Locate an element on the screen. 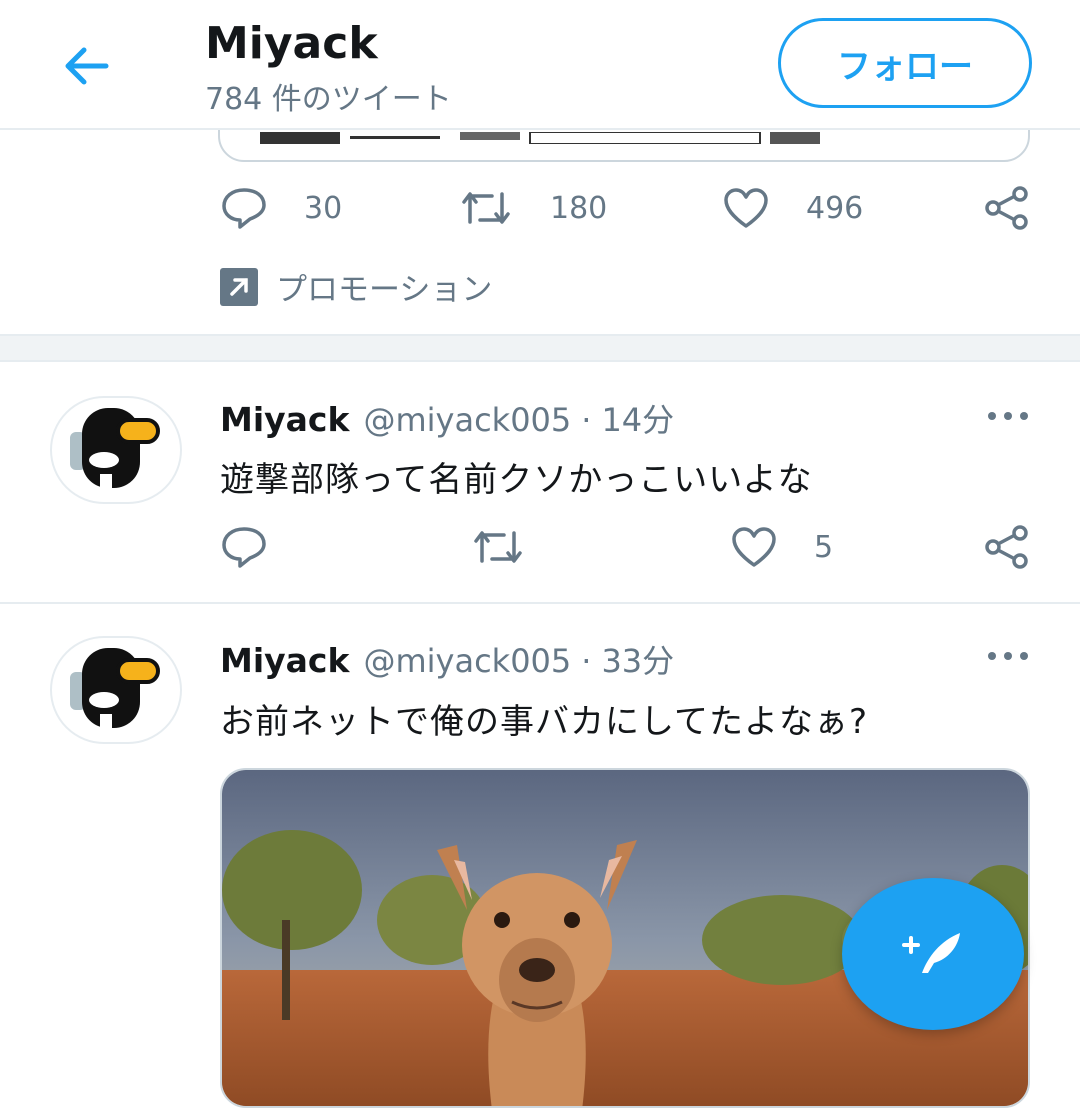 The image size is (1080, 1108). like-count: 5 is located at coordinates (824, 547).